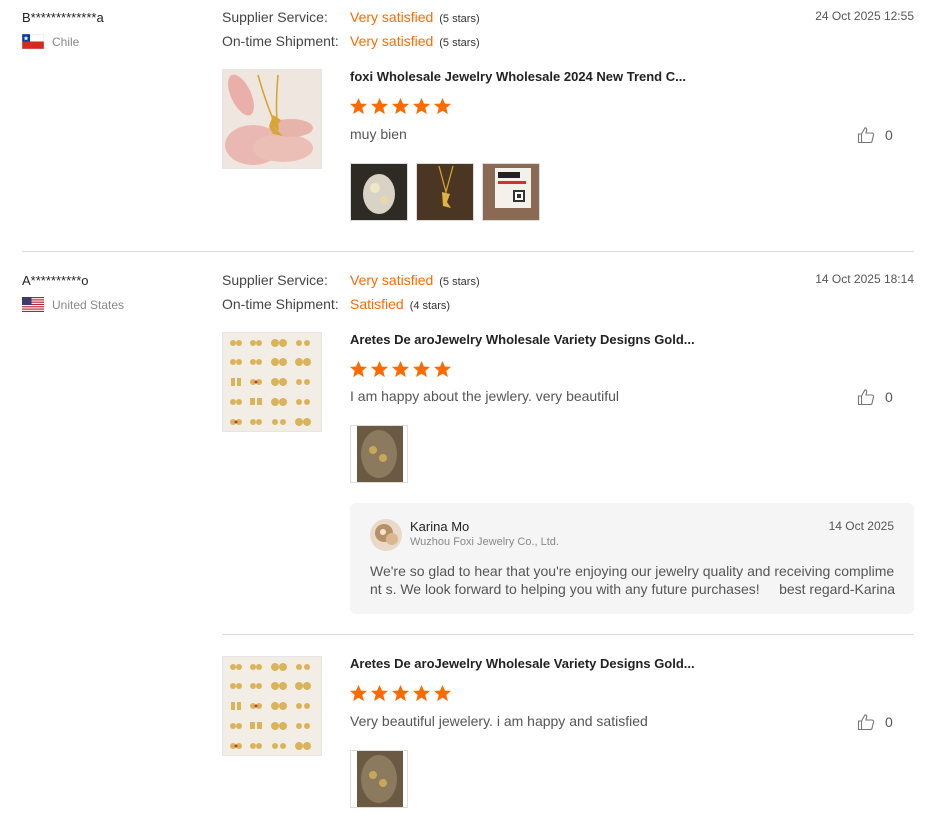 The height and width of the screenshot is (821, 942). What do you see at coordinates (861, 526) in the screenshot?
I see `reply-date: 14 Oct 2025` at bounding box center [861, 526].